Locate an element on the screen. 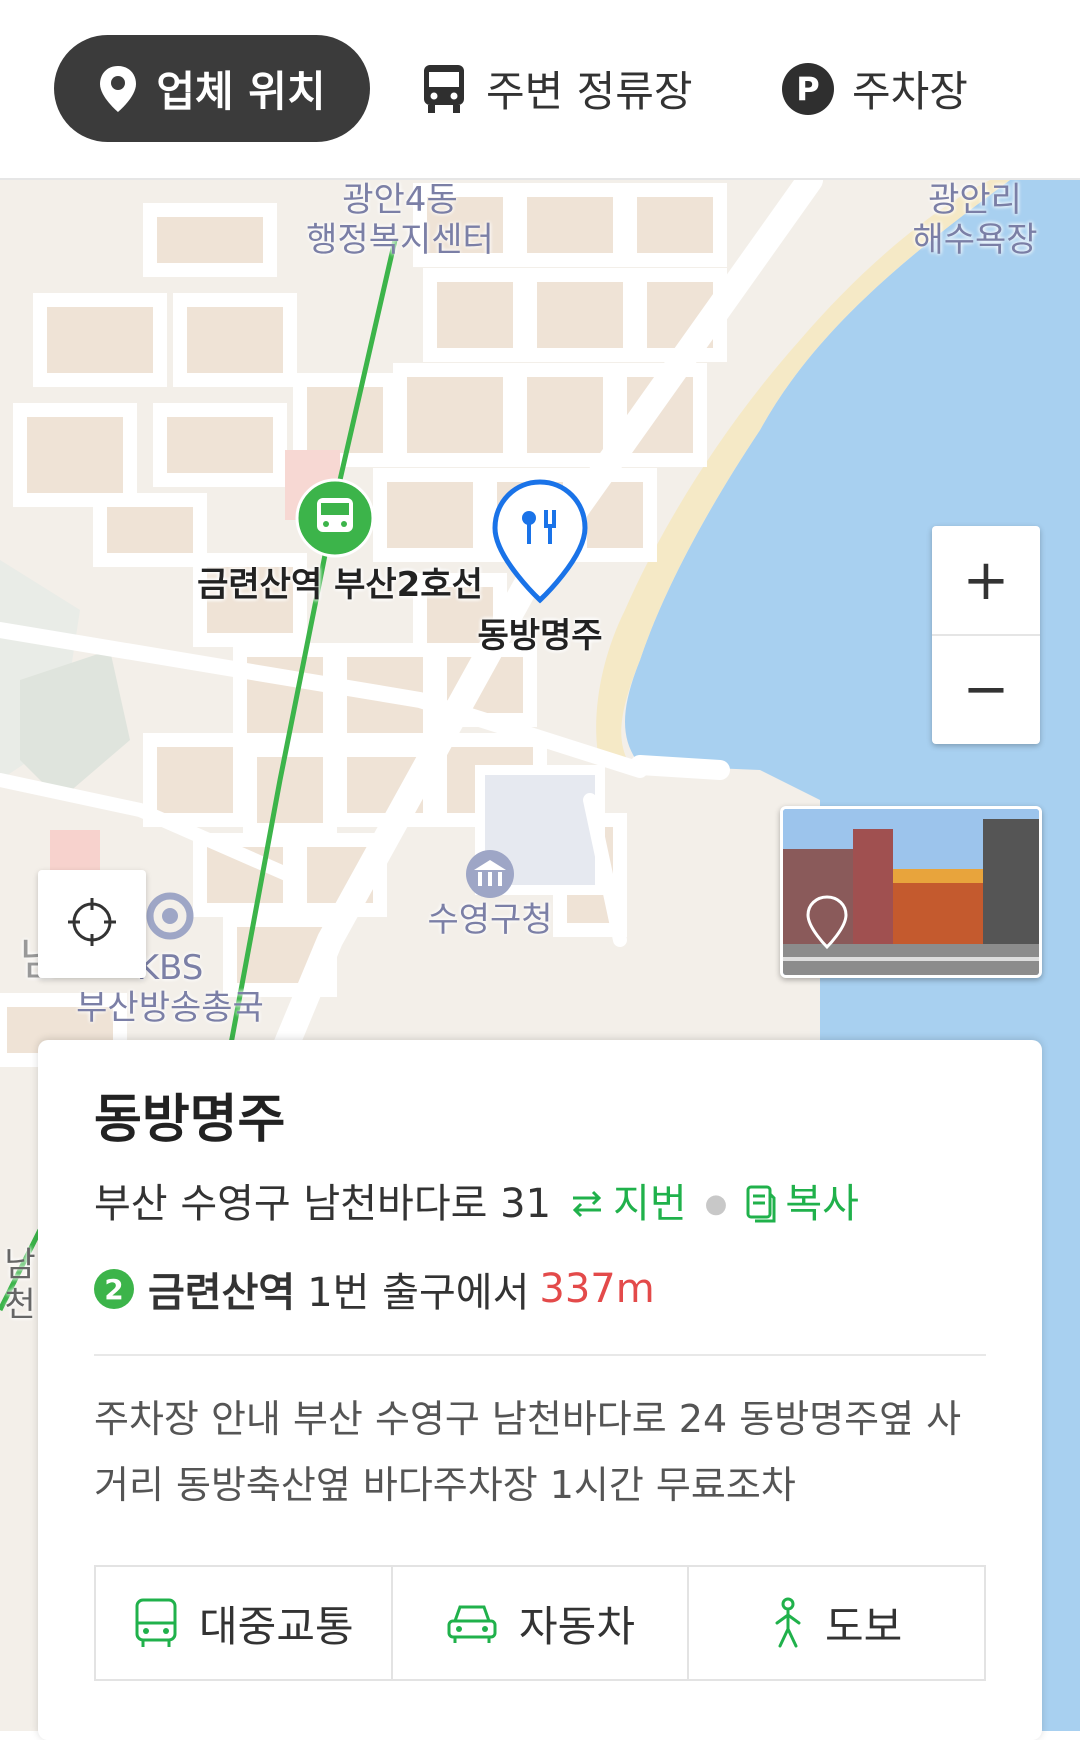 The height and width of the screenshot is (1740, 1080). swap-icon is located at coordinates (587, 1204).